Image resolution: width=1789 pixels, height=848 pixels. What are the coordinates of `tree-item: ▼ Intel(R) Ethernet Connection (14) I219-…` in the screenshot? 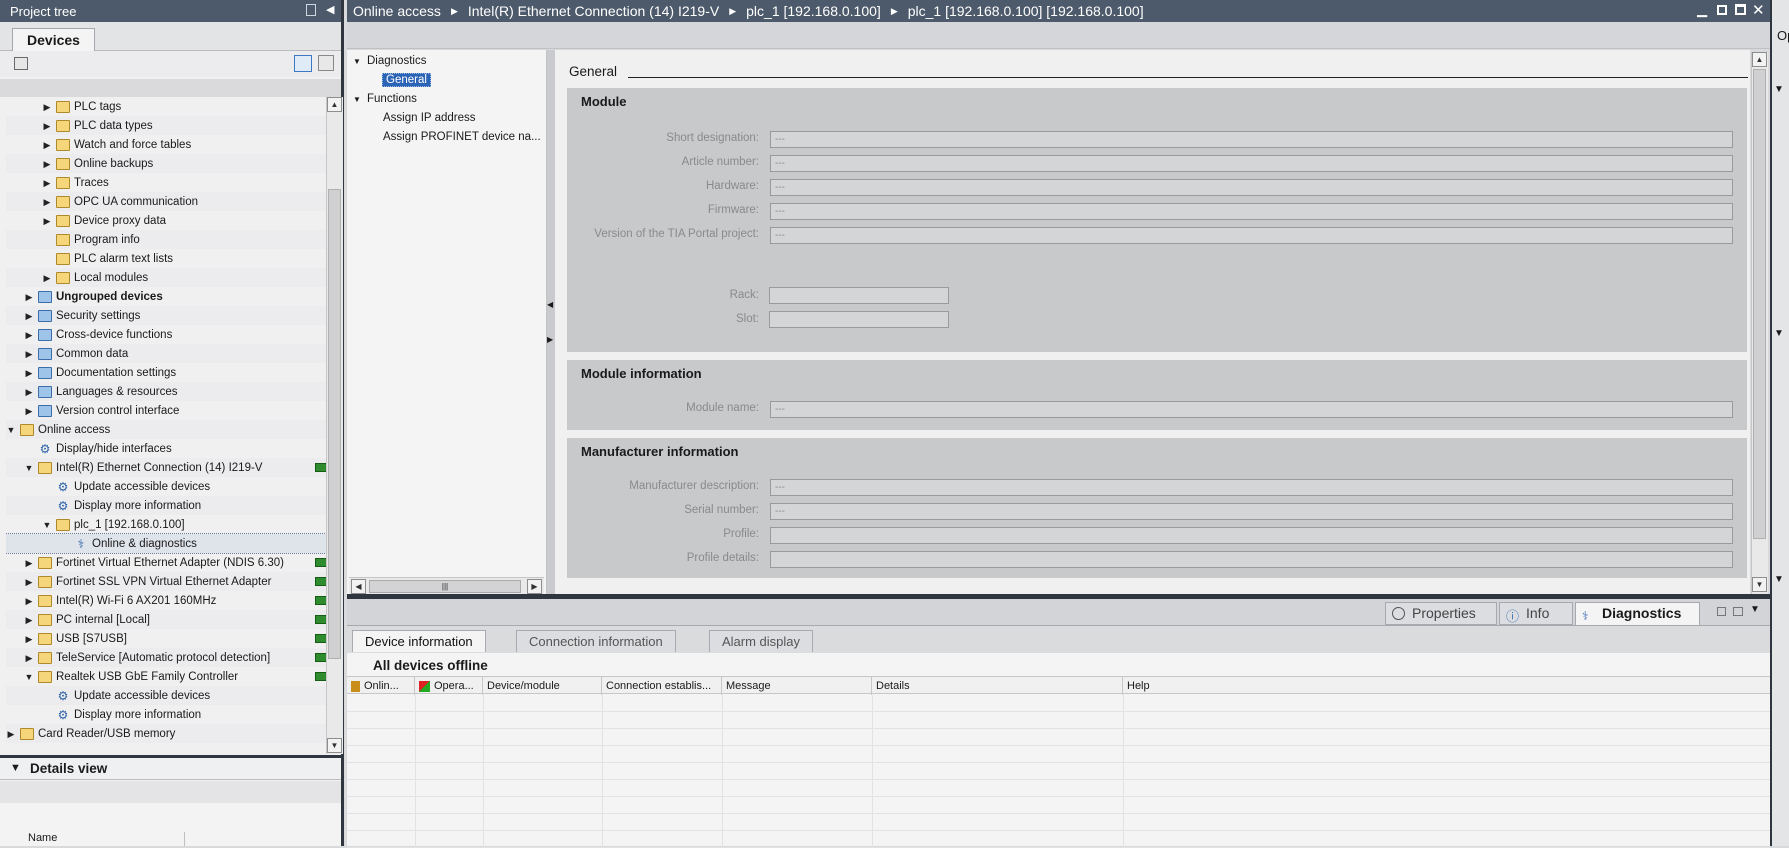 It's located at (167, 467).